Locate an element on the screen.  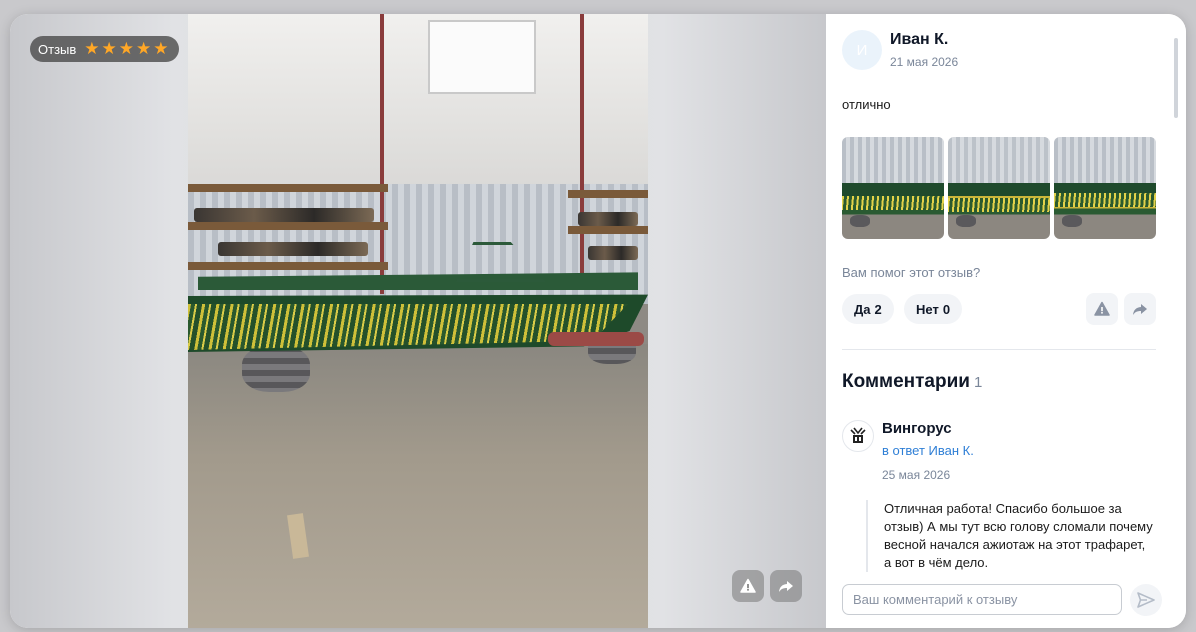
review-date: 21 мая 2026 is located at coordinates (924, 62).